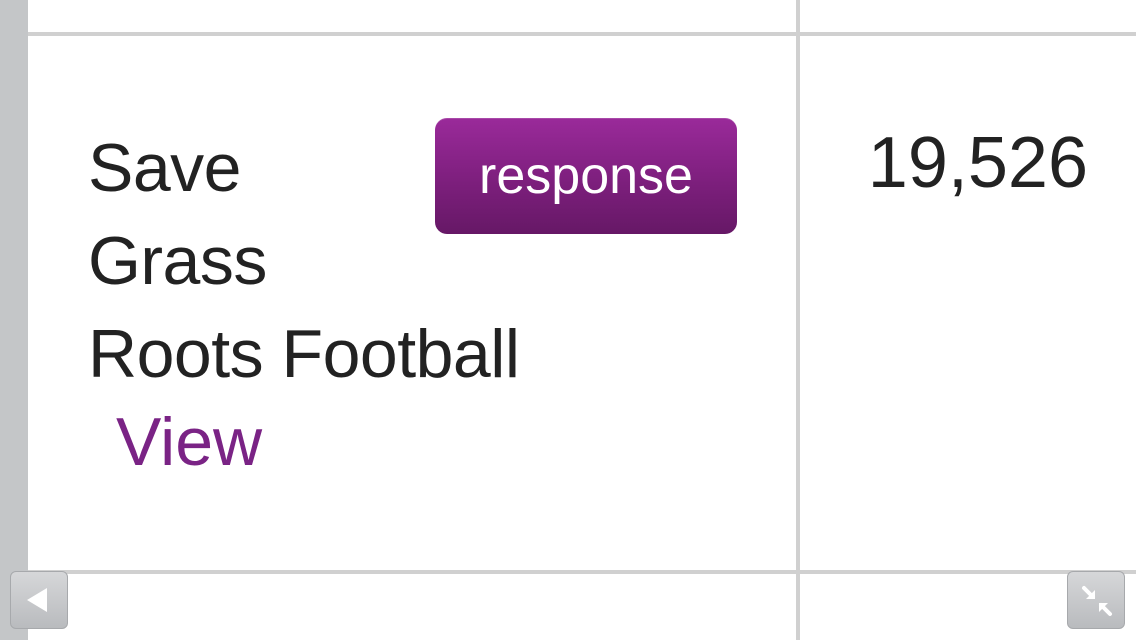 The image size is (1136, 640). What do you see at coordinates (189, 442) in the screenshot?
I see `view-link: View` at bounding box center [189, 442].